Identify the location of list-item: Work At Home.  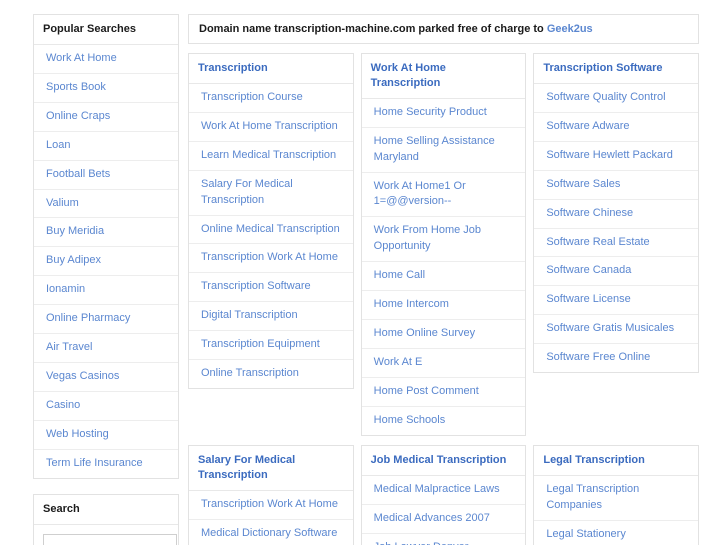
(106, 59).